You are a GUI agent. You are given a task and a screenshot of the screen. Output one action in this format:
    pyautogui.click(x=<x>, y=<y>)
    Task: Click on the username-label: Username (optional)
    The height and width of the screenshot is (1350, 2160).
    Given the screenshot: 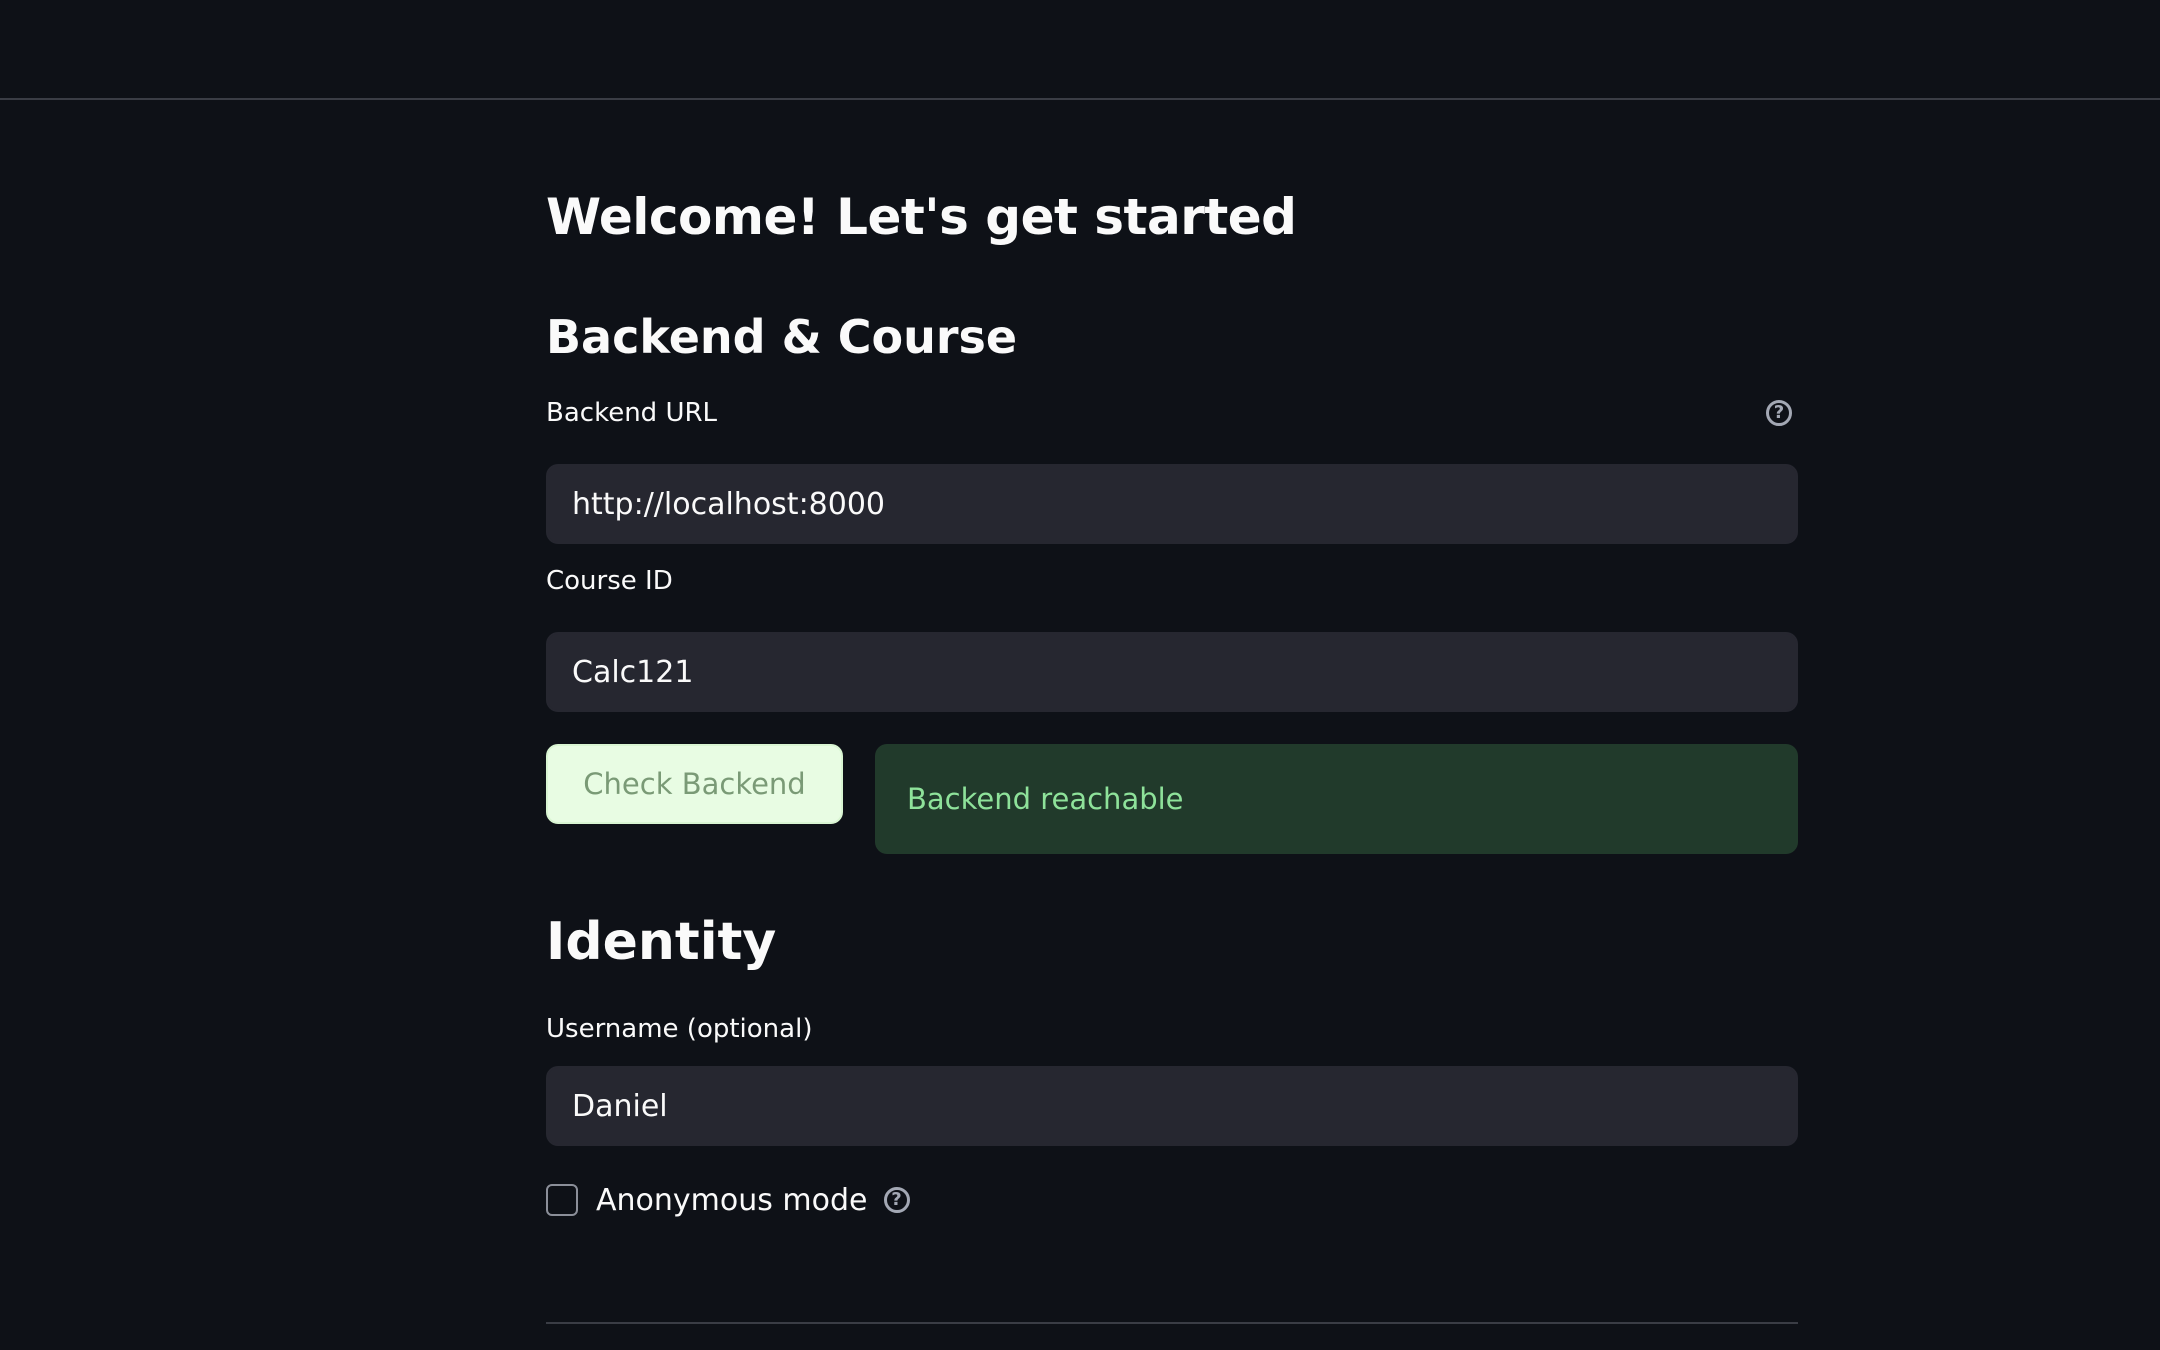 What is the action you would take?
    pyautogui.click(x=679, y=1029)
    